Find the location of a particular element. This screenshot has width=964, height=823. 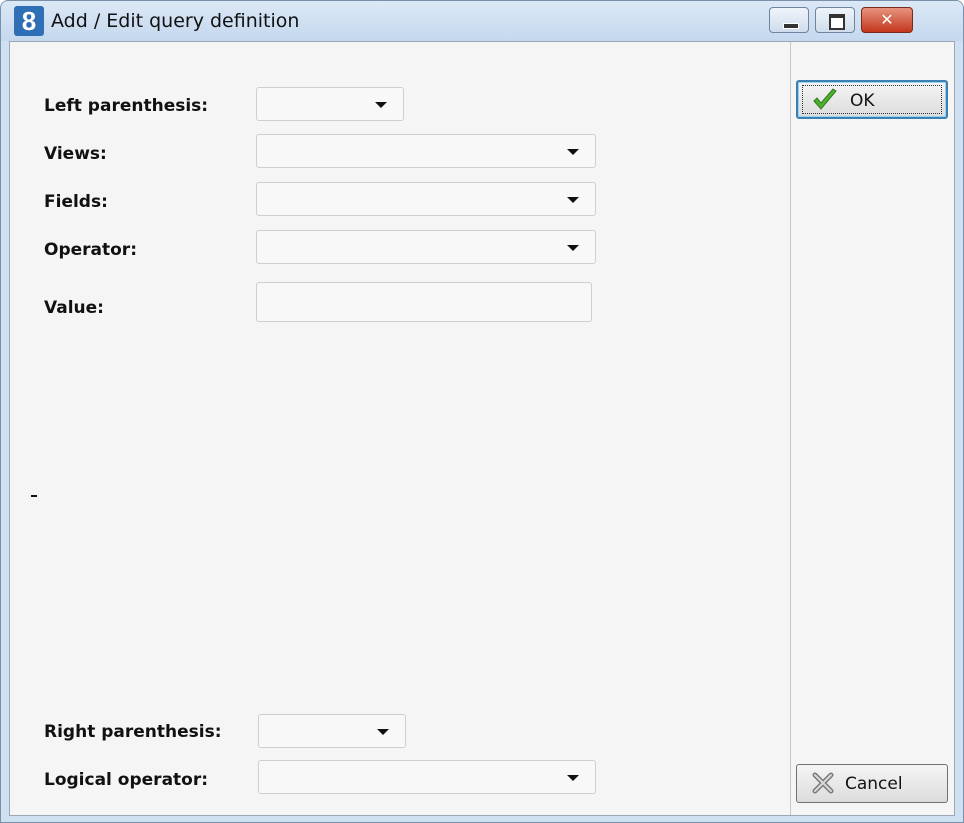

minimize-button is located at coordinates (789, 20).